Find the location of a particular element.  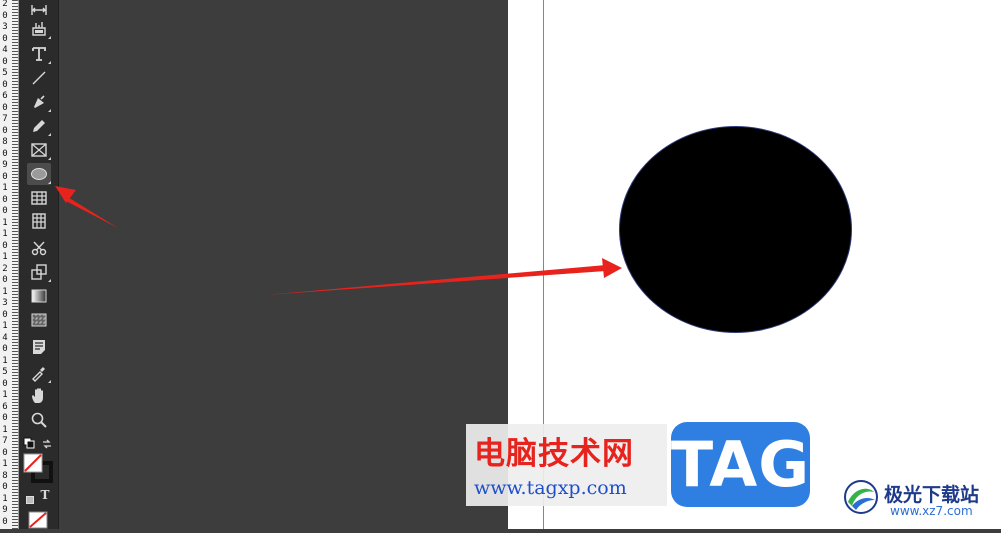

formatting-text-button: T is located at coordinates (45, 495).